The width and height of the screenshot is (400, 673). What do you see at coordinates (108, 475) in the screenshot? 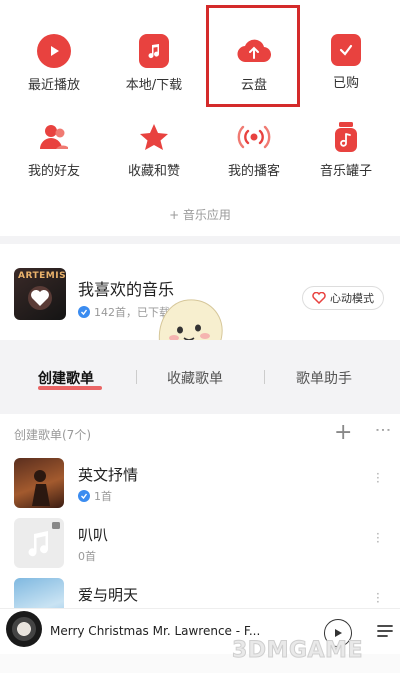
I see `playlist-name: 英文抒情` at bounding box center [108, 475].